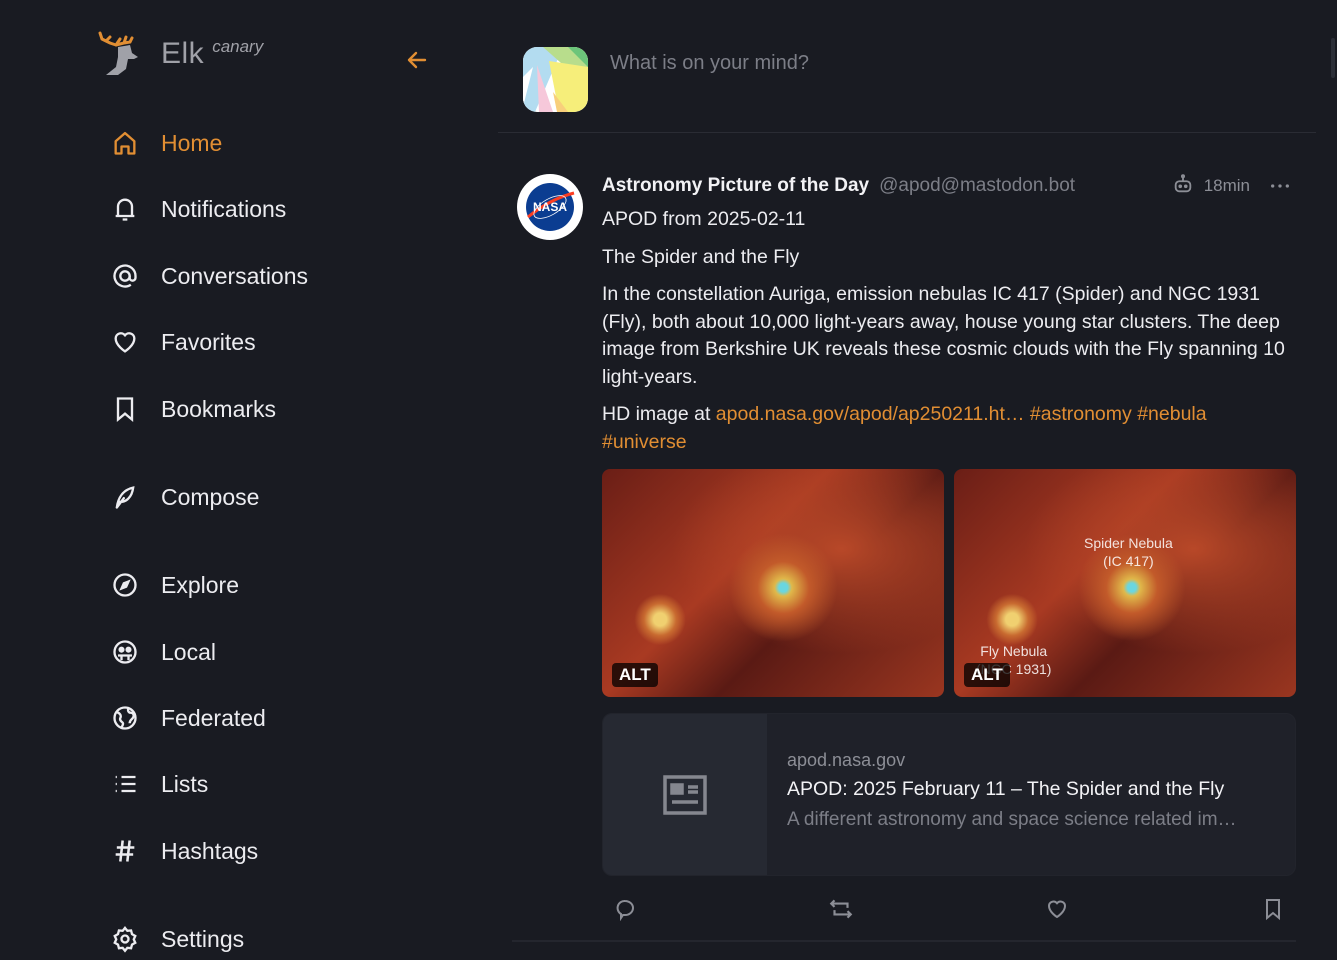 The height and width of the screenshot is (960, 1337). What do you see at coordinates (1333, 58) in the screenshot?
I see `scrollbar` at bounding box center [1333, 58].